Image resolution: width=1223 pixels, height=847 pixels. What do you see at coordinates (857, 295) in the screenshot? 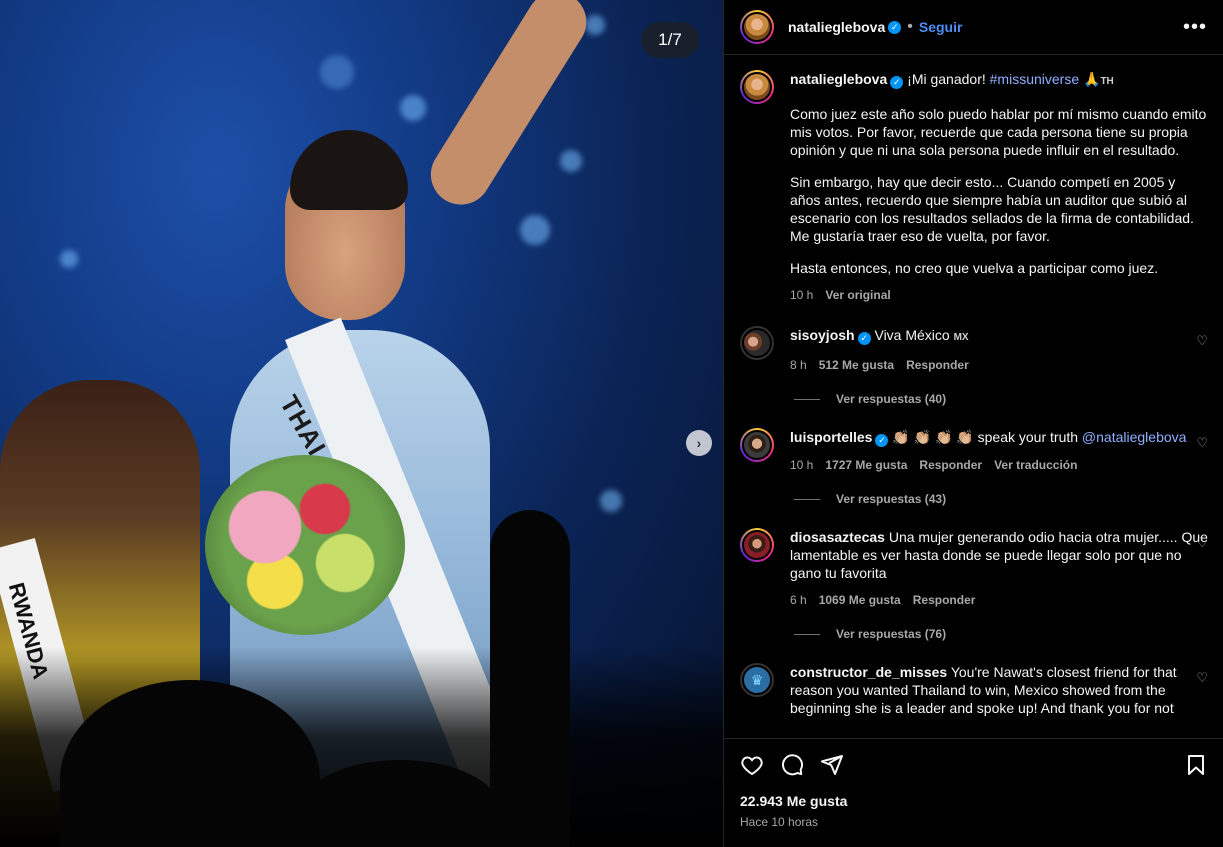
I see `see-original-link: Ver original` at bounding box center [857, 295].